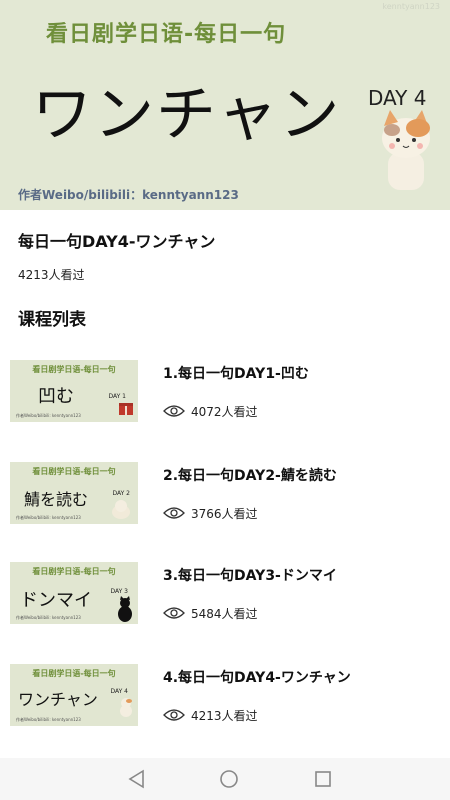 The width and height of the screenshot is (450, 800). I want to click on system-navigation-bar, so click(225, 779).